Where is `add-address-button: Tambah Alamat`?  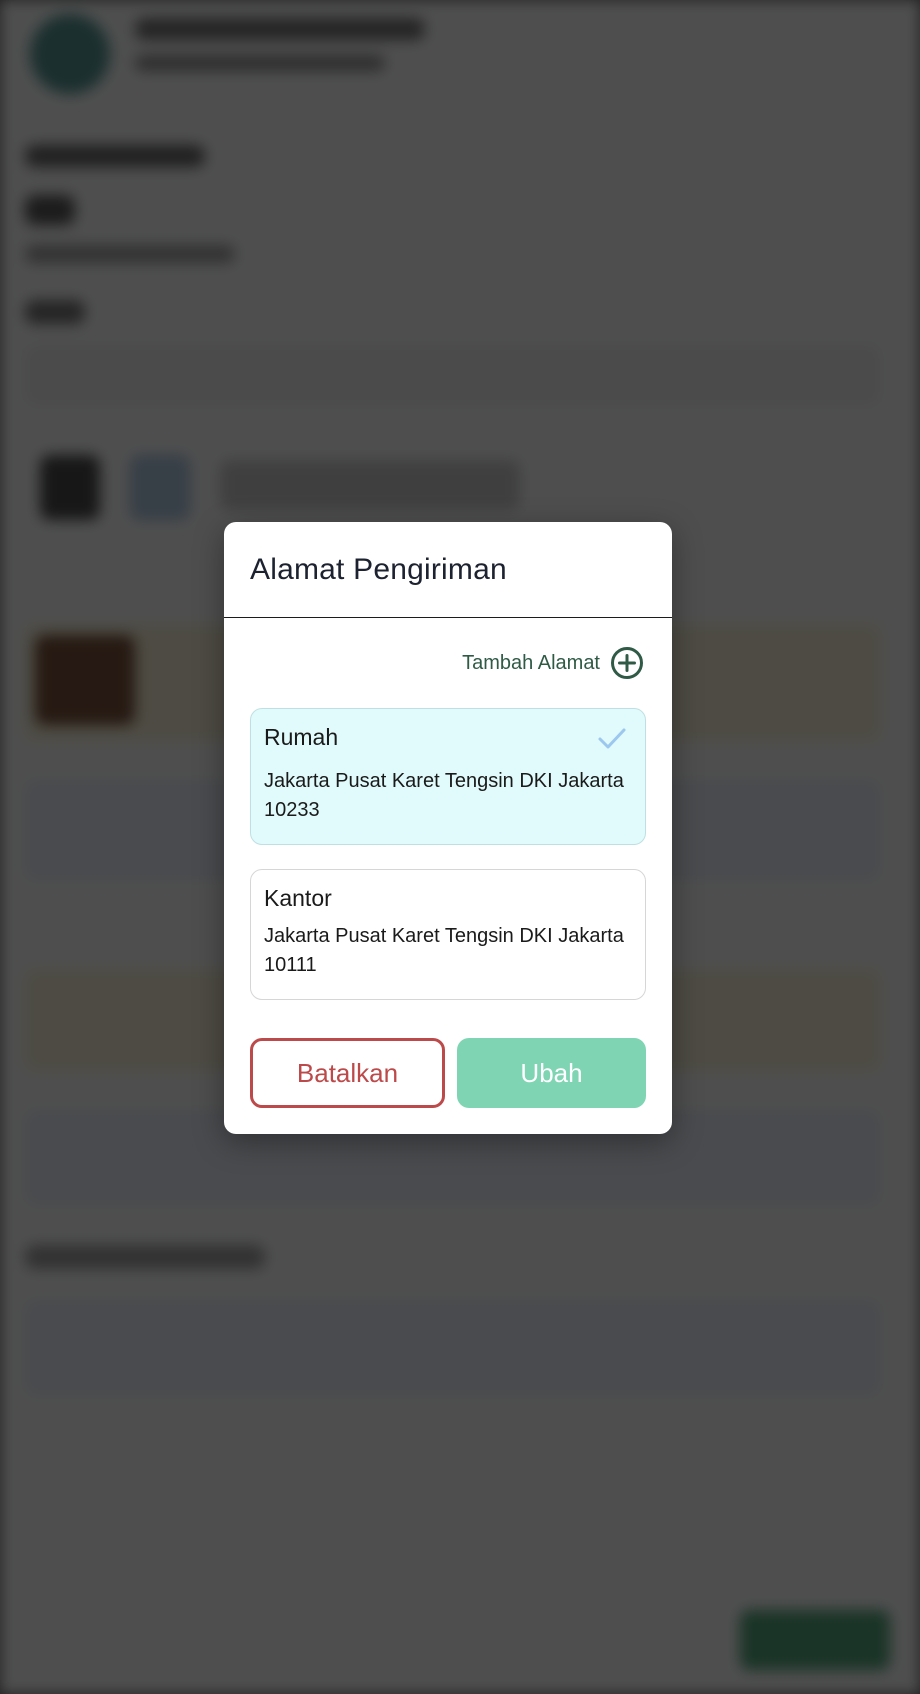 add-address-button: Tambah Alamat is located at coordinates (553, 663).